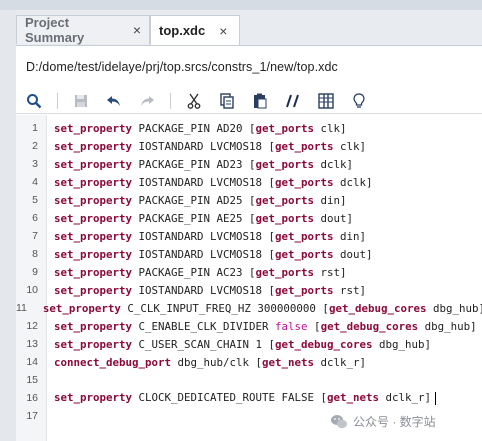 This screenshot has height=441, width=482. What do you see at coordinates (260, 101) in the screenshot?
I see `paste-icon` at bounding box center [260, 101].